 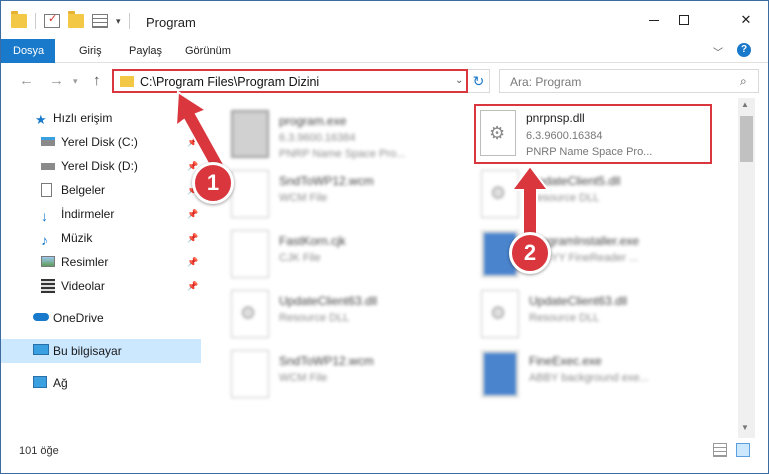 I want to click on scroll-thumb, so click(x=746, y=139).